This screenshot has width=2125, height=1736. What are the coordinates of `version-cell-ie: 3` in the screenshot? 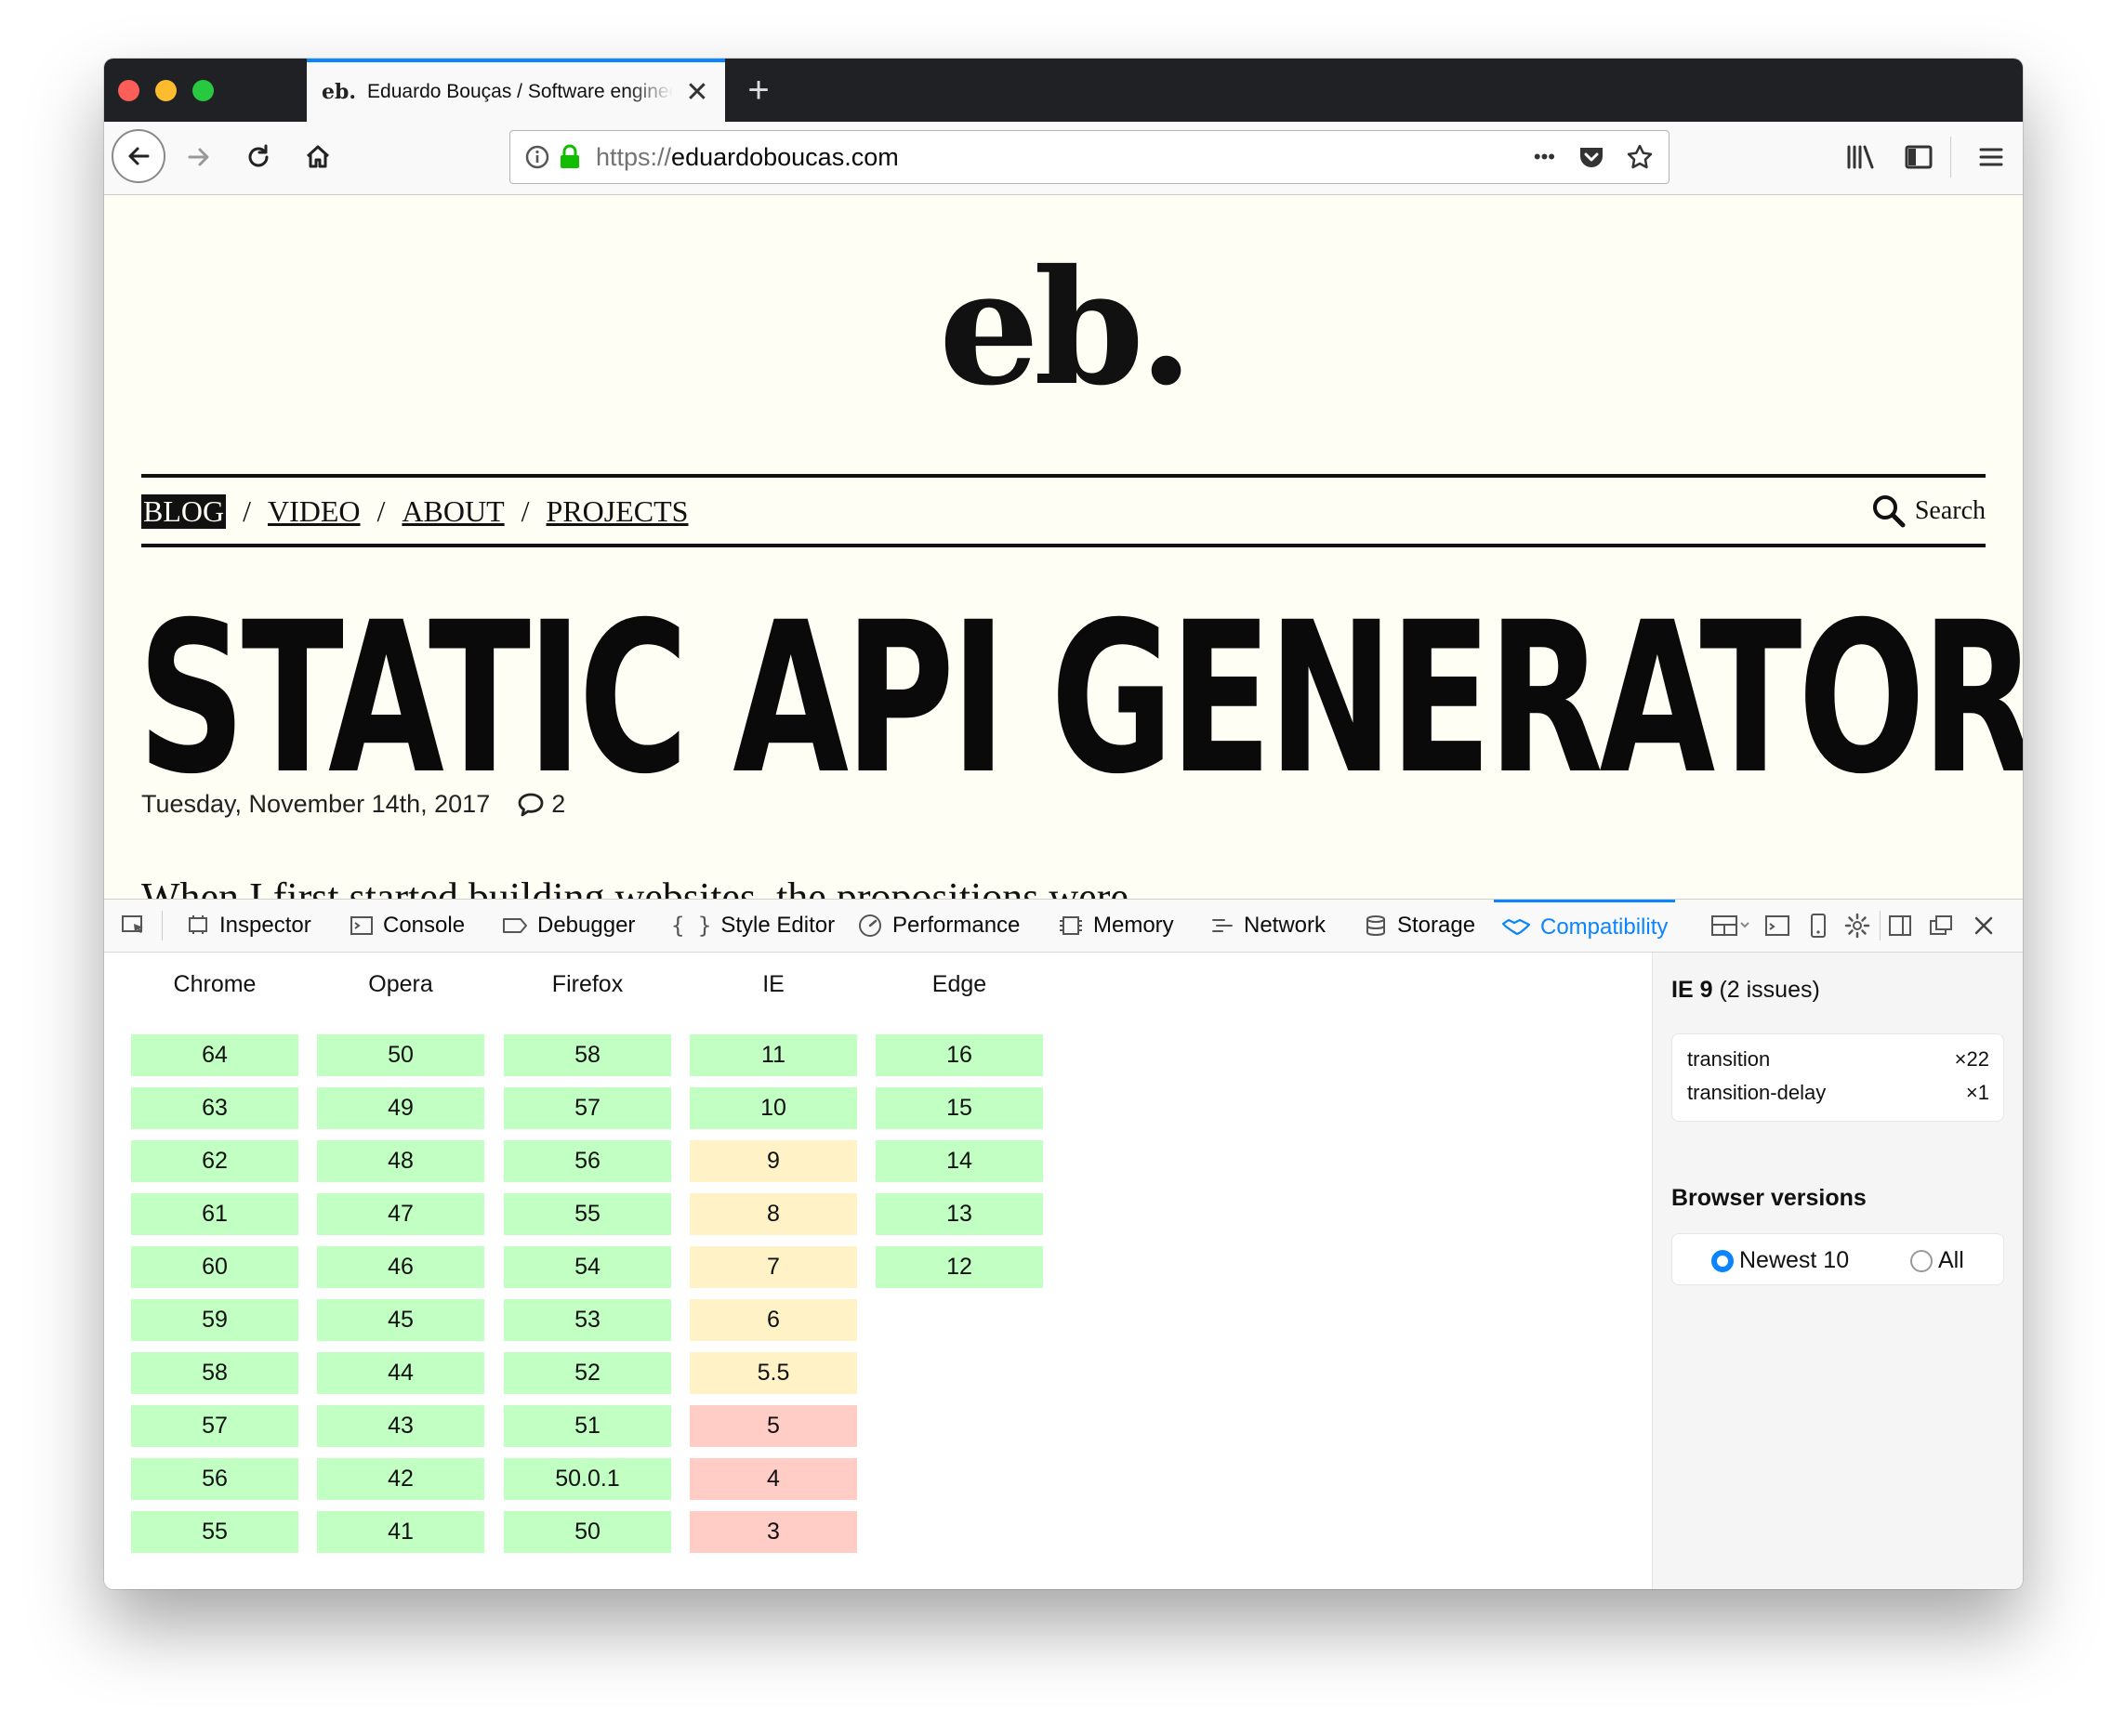 It's located at (774, 1532).